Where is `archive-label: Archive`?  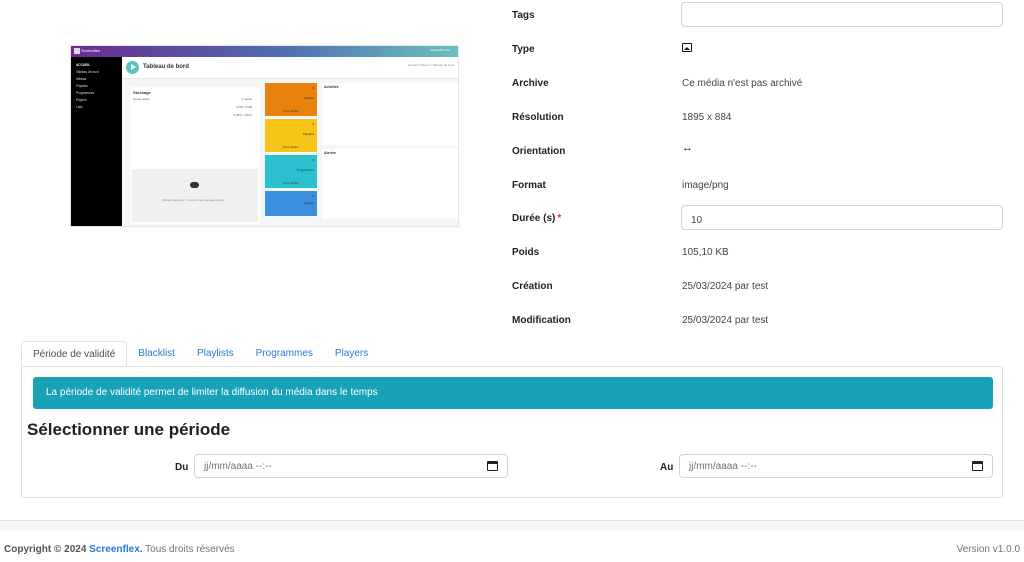 archive-label: Archive is located at coordinates (530, 83).